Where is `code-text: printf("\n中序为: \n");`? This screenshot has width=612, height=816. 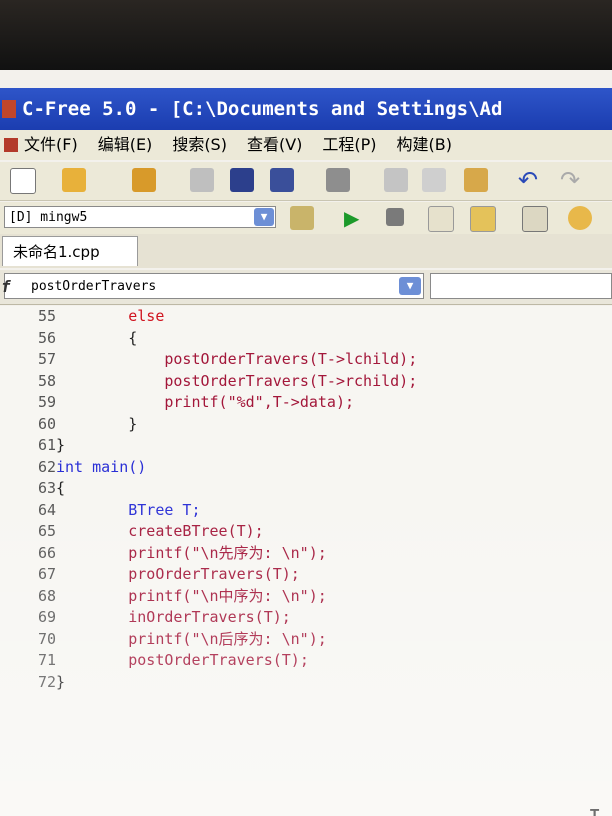
code-text: printf("\n中序为: \n"); is located at coordinates (191, 595).